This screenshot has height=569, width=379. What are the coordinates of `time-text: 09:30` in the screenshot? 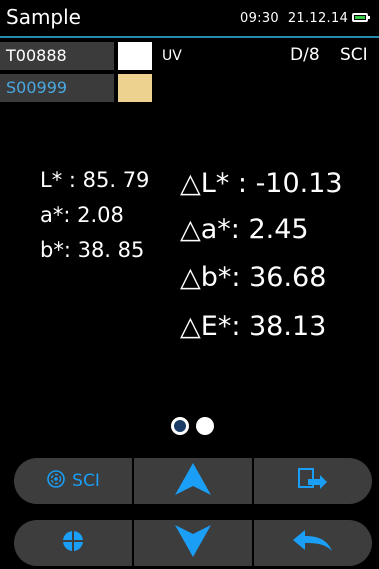 It's located at (259, 18).